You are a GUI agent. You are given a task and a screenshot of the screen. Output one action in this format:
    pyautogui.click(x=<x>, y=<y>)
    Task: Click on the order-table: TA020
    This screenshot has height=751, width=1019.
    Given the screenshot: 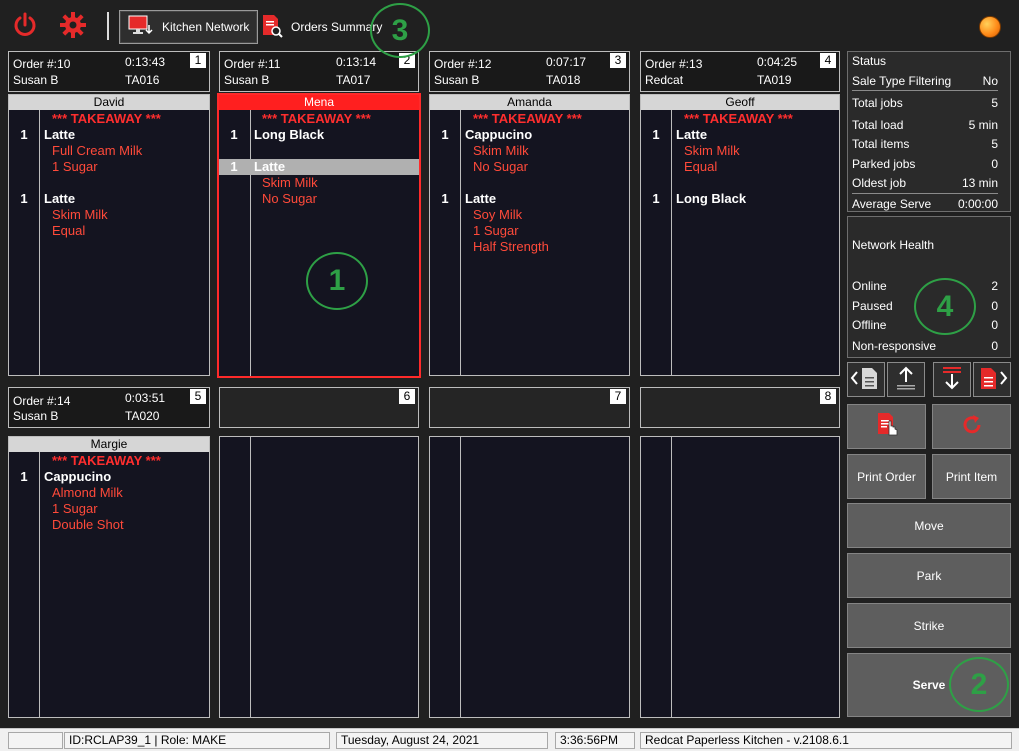 What is the action you would take?
    pyautogui.click(x=142, y=416)
    